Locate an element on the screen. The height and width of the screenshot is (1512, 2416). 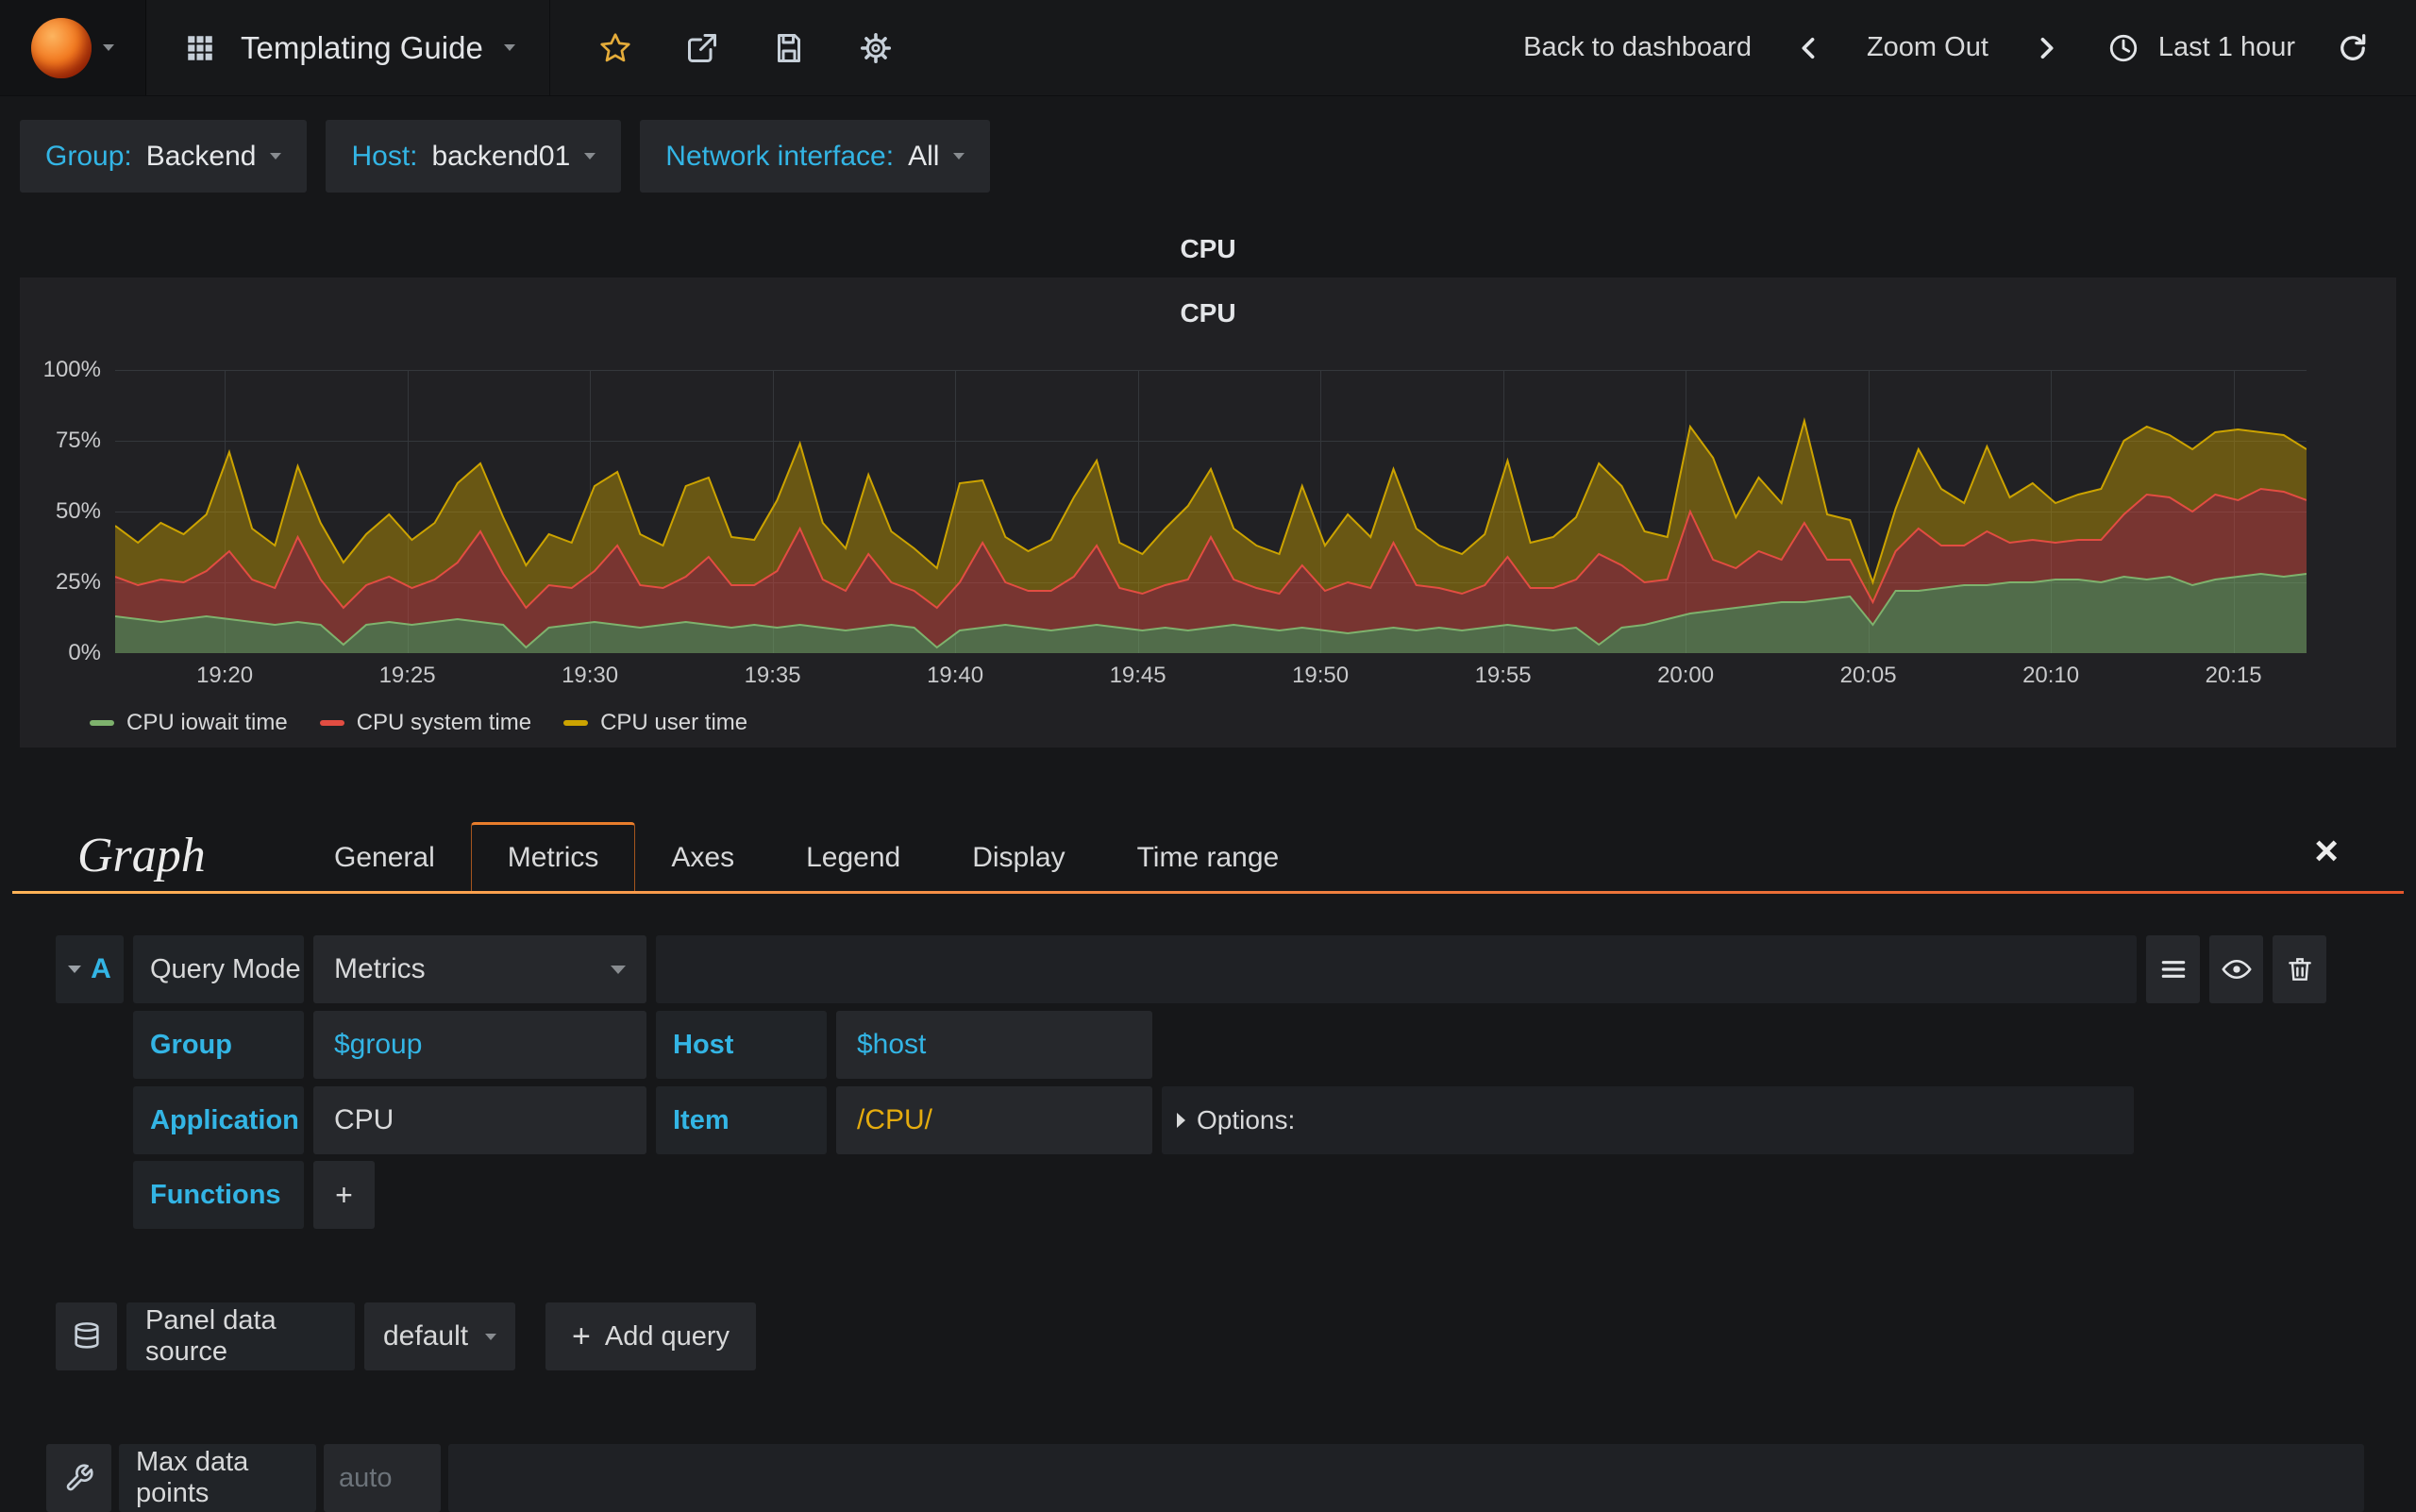
share-icon is located at coordinates (702, 48).